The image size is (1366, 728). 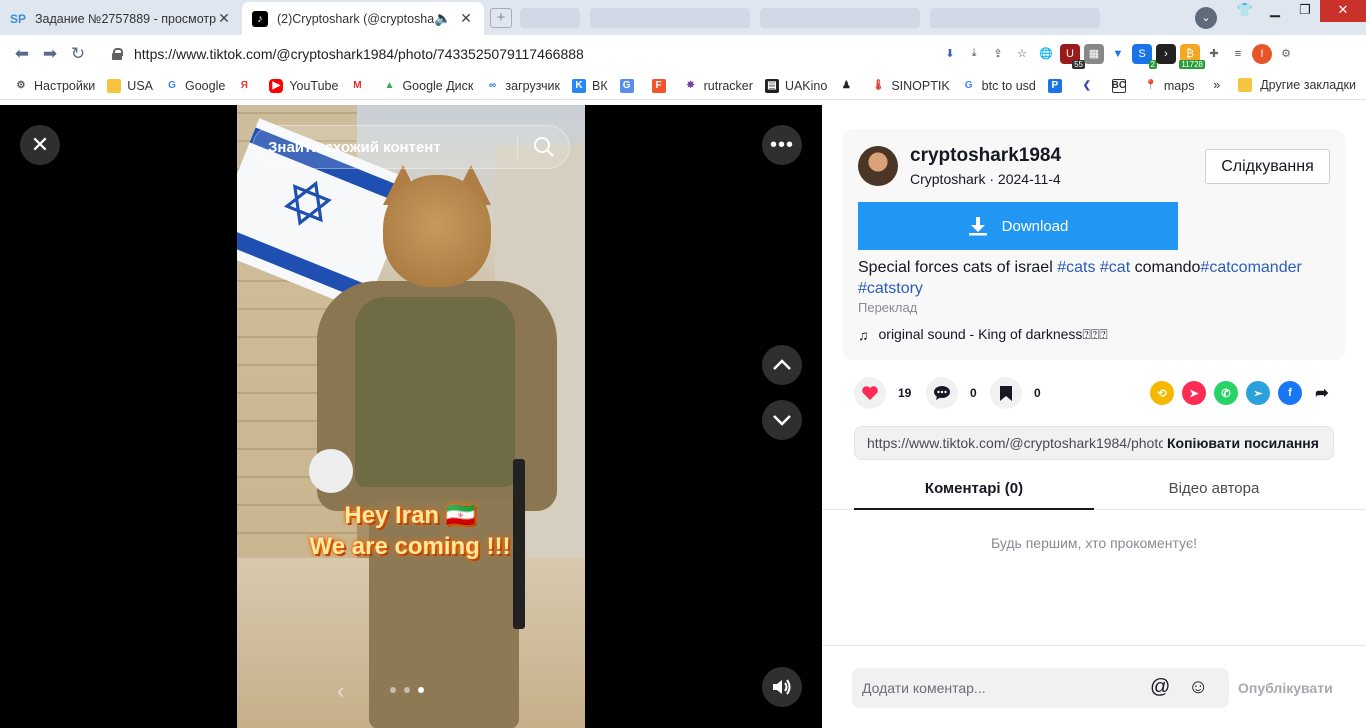 What do you see at coordinates (985, 156) in the screenshot?
I see `author-username: cryptoshark1984` at bounding box center [985, 156].